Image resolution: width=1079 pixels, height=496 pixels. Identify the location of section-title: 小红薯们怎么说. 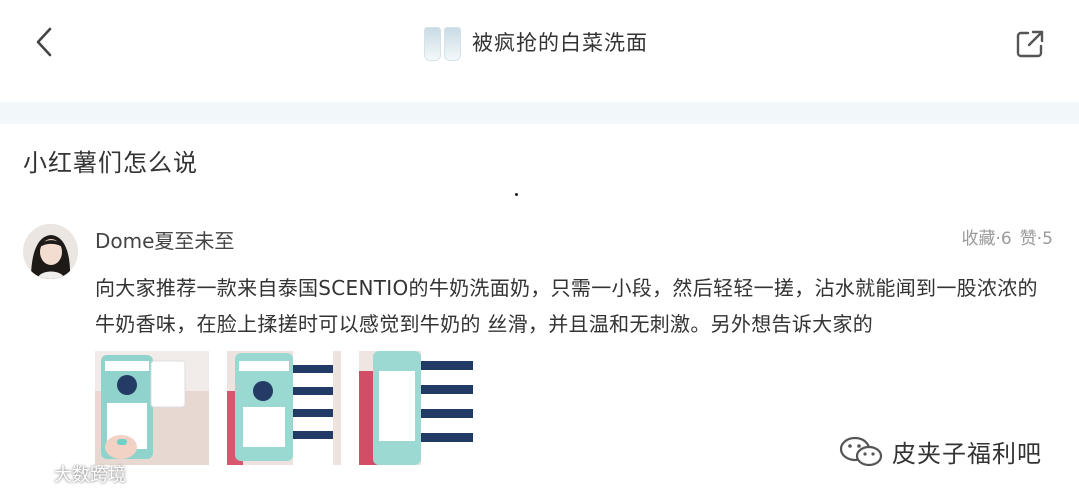
(110, 163).